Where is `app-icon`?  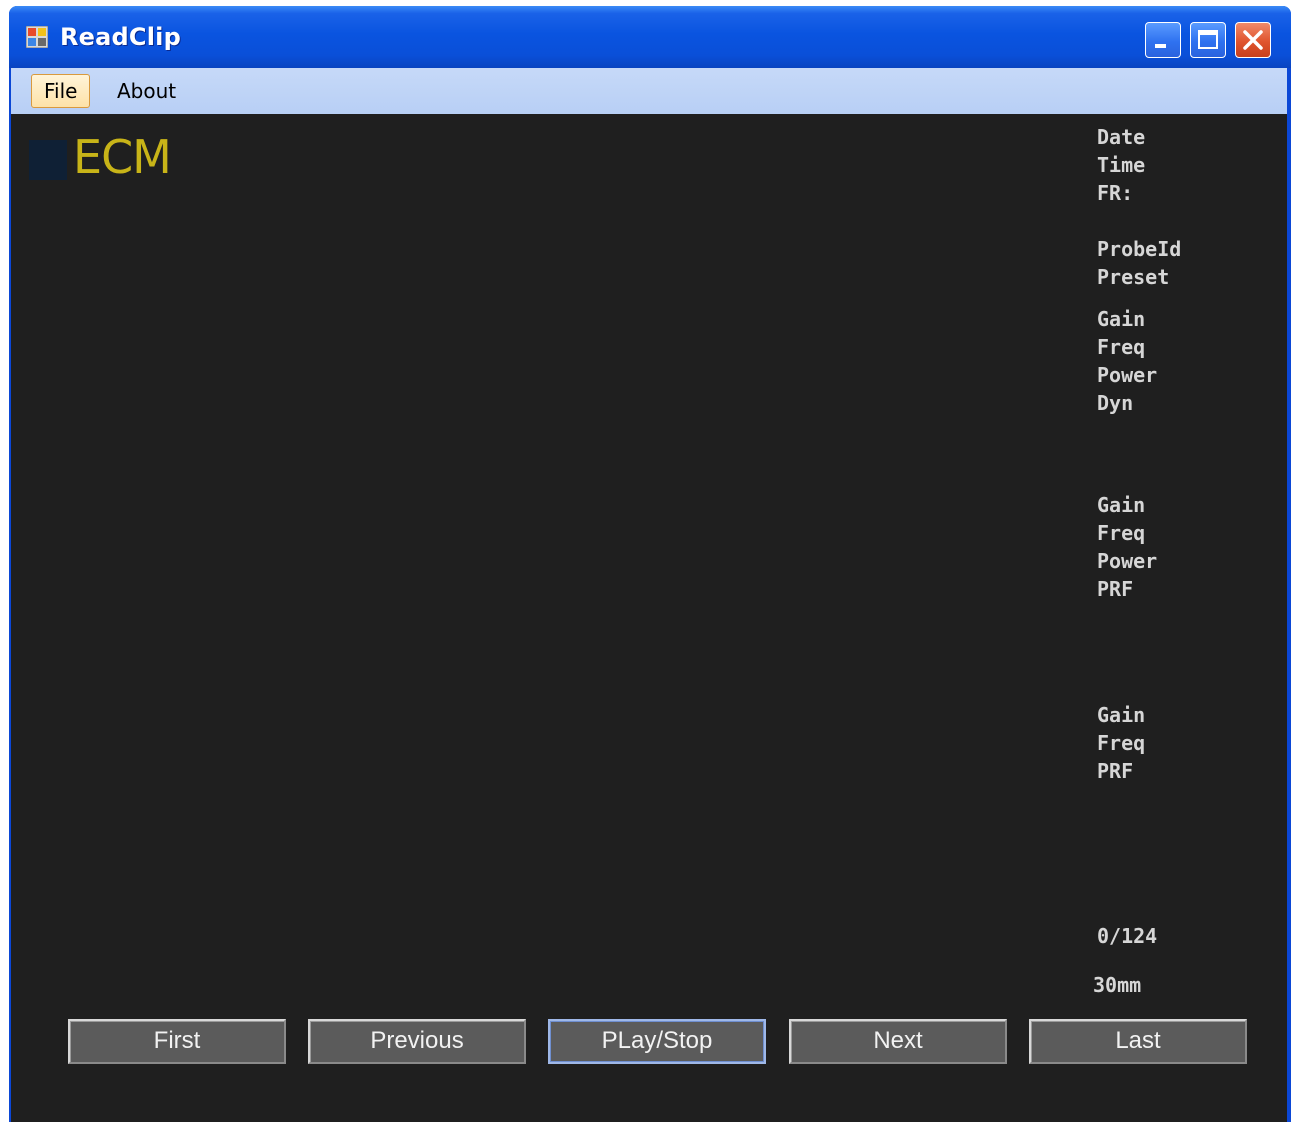 app-icon is located at coordinates (37, 37).